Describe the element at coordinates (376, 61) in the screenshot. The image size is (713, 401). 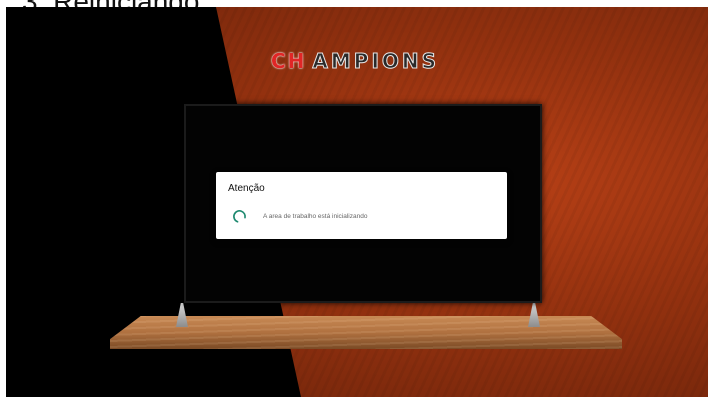
I see `logo-text: AMPIONS` at that location.